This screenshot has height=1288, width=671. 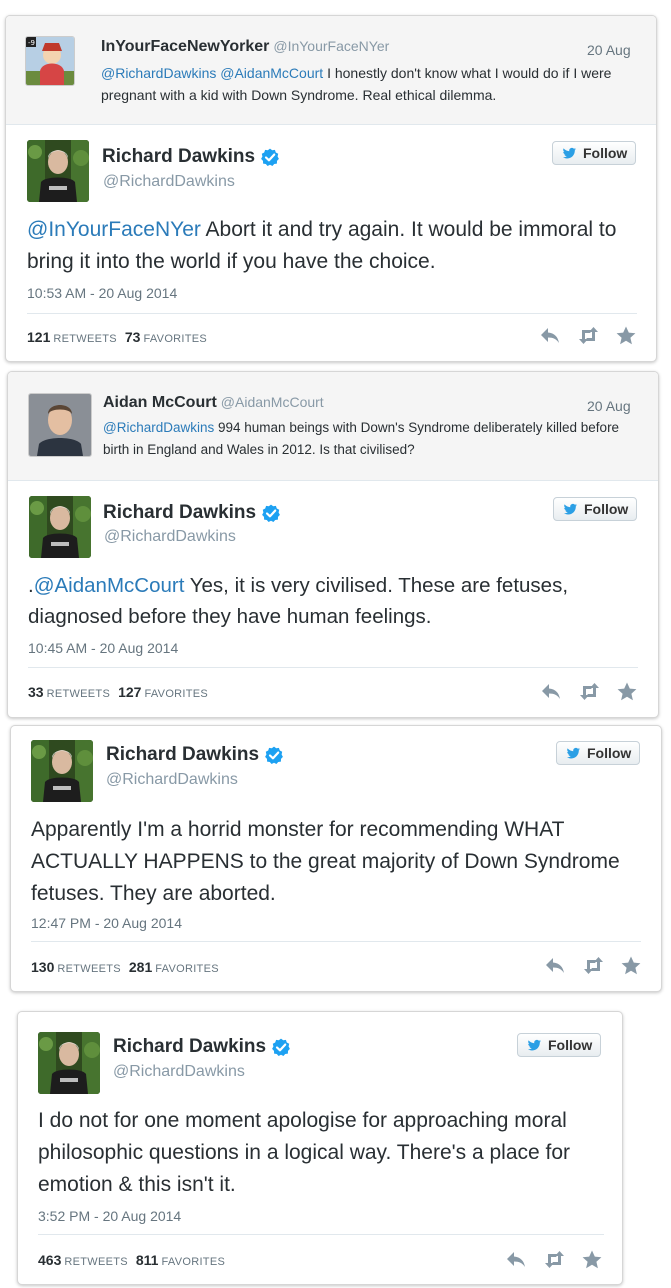 I want to click on tweet-stats: 121 RETWEETS 73 FAVORITES, so click(x=121, y=337).